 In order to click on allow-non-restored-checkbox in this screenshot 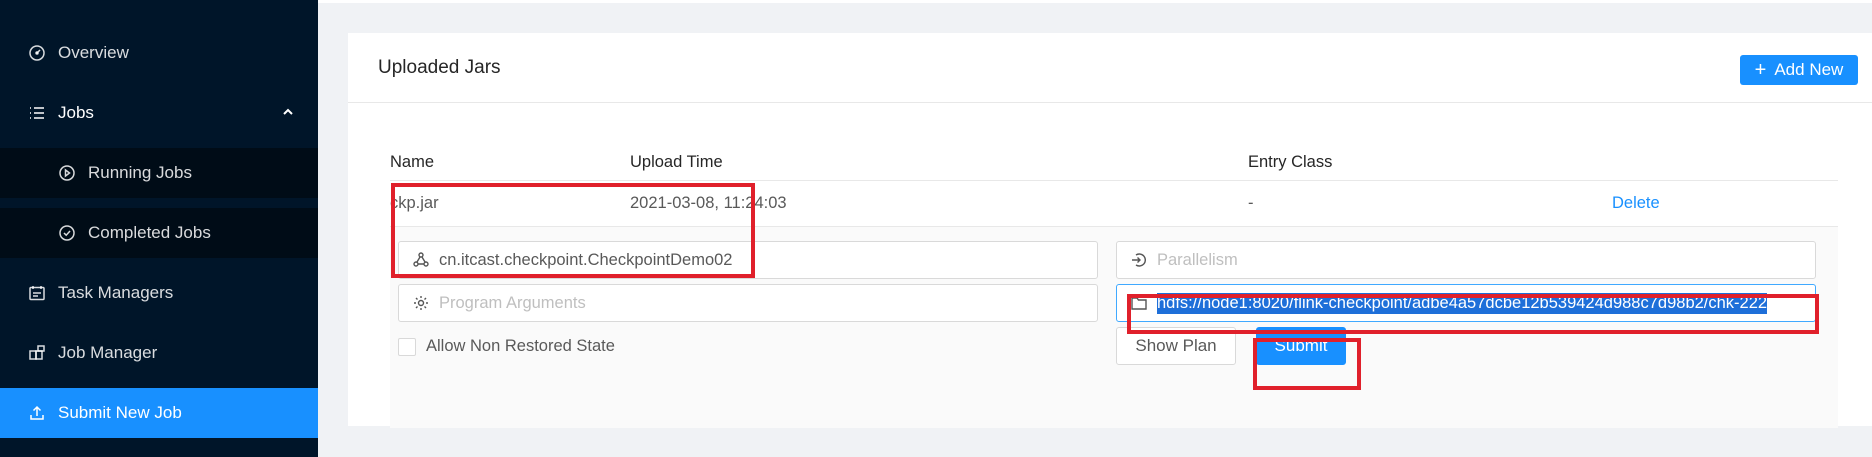, I will do `click(407, 347)`.